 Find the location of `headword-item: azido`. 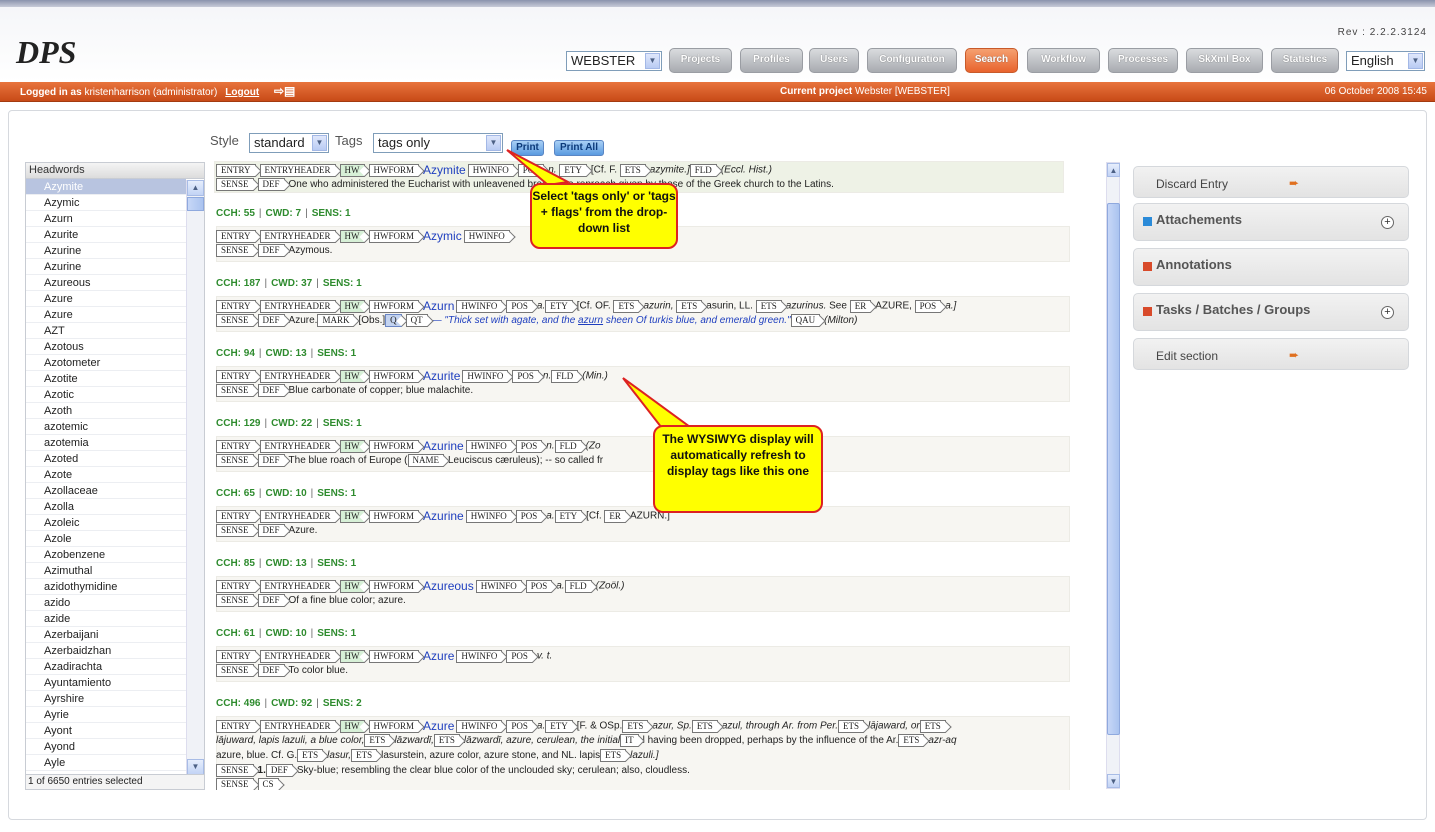

headword-item: azido is located at coordinates (106, 603).